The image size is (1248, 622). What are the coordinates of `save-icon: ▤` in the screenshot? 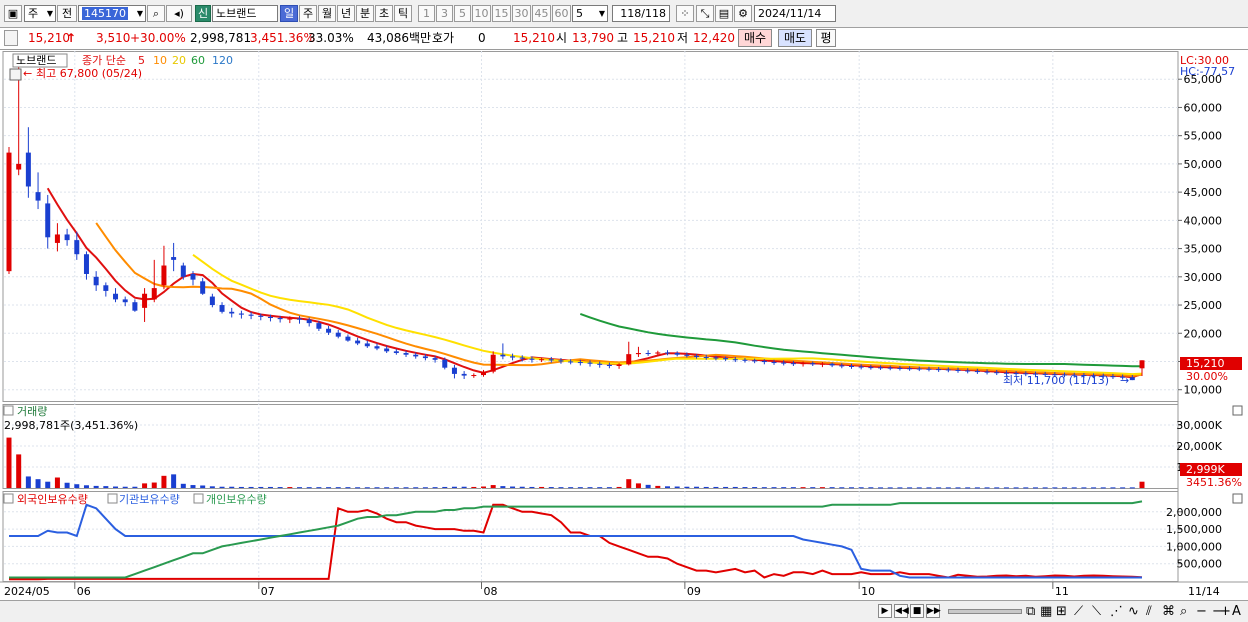 It's located at (724, 13).